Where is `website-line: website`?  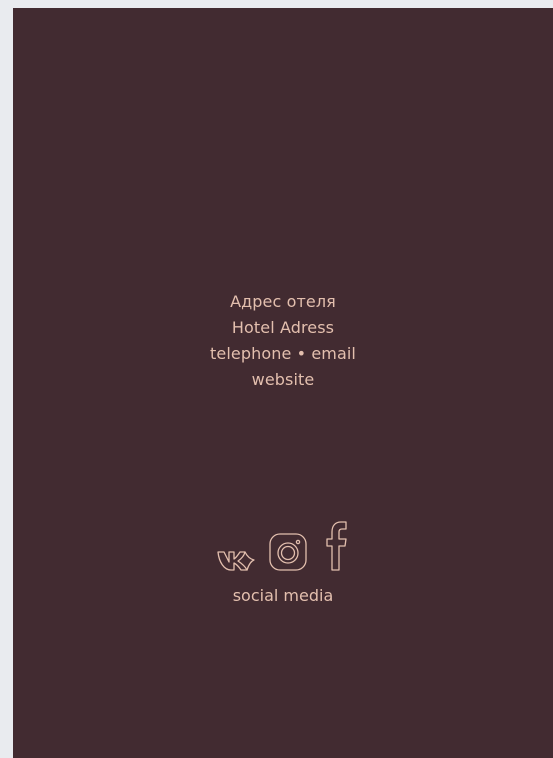 website-line: website is located at coordinates (283, 379).